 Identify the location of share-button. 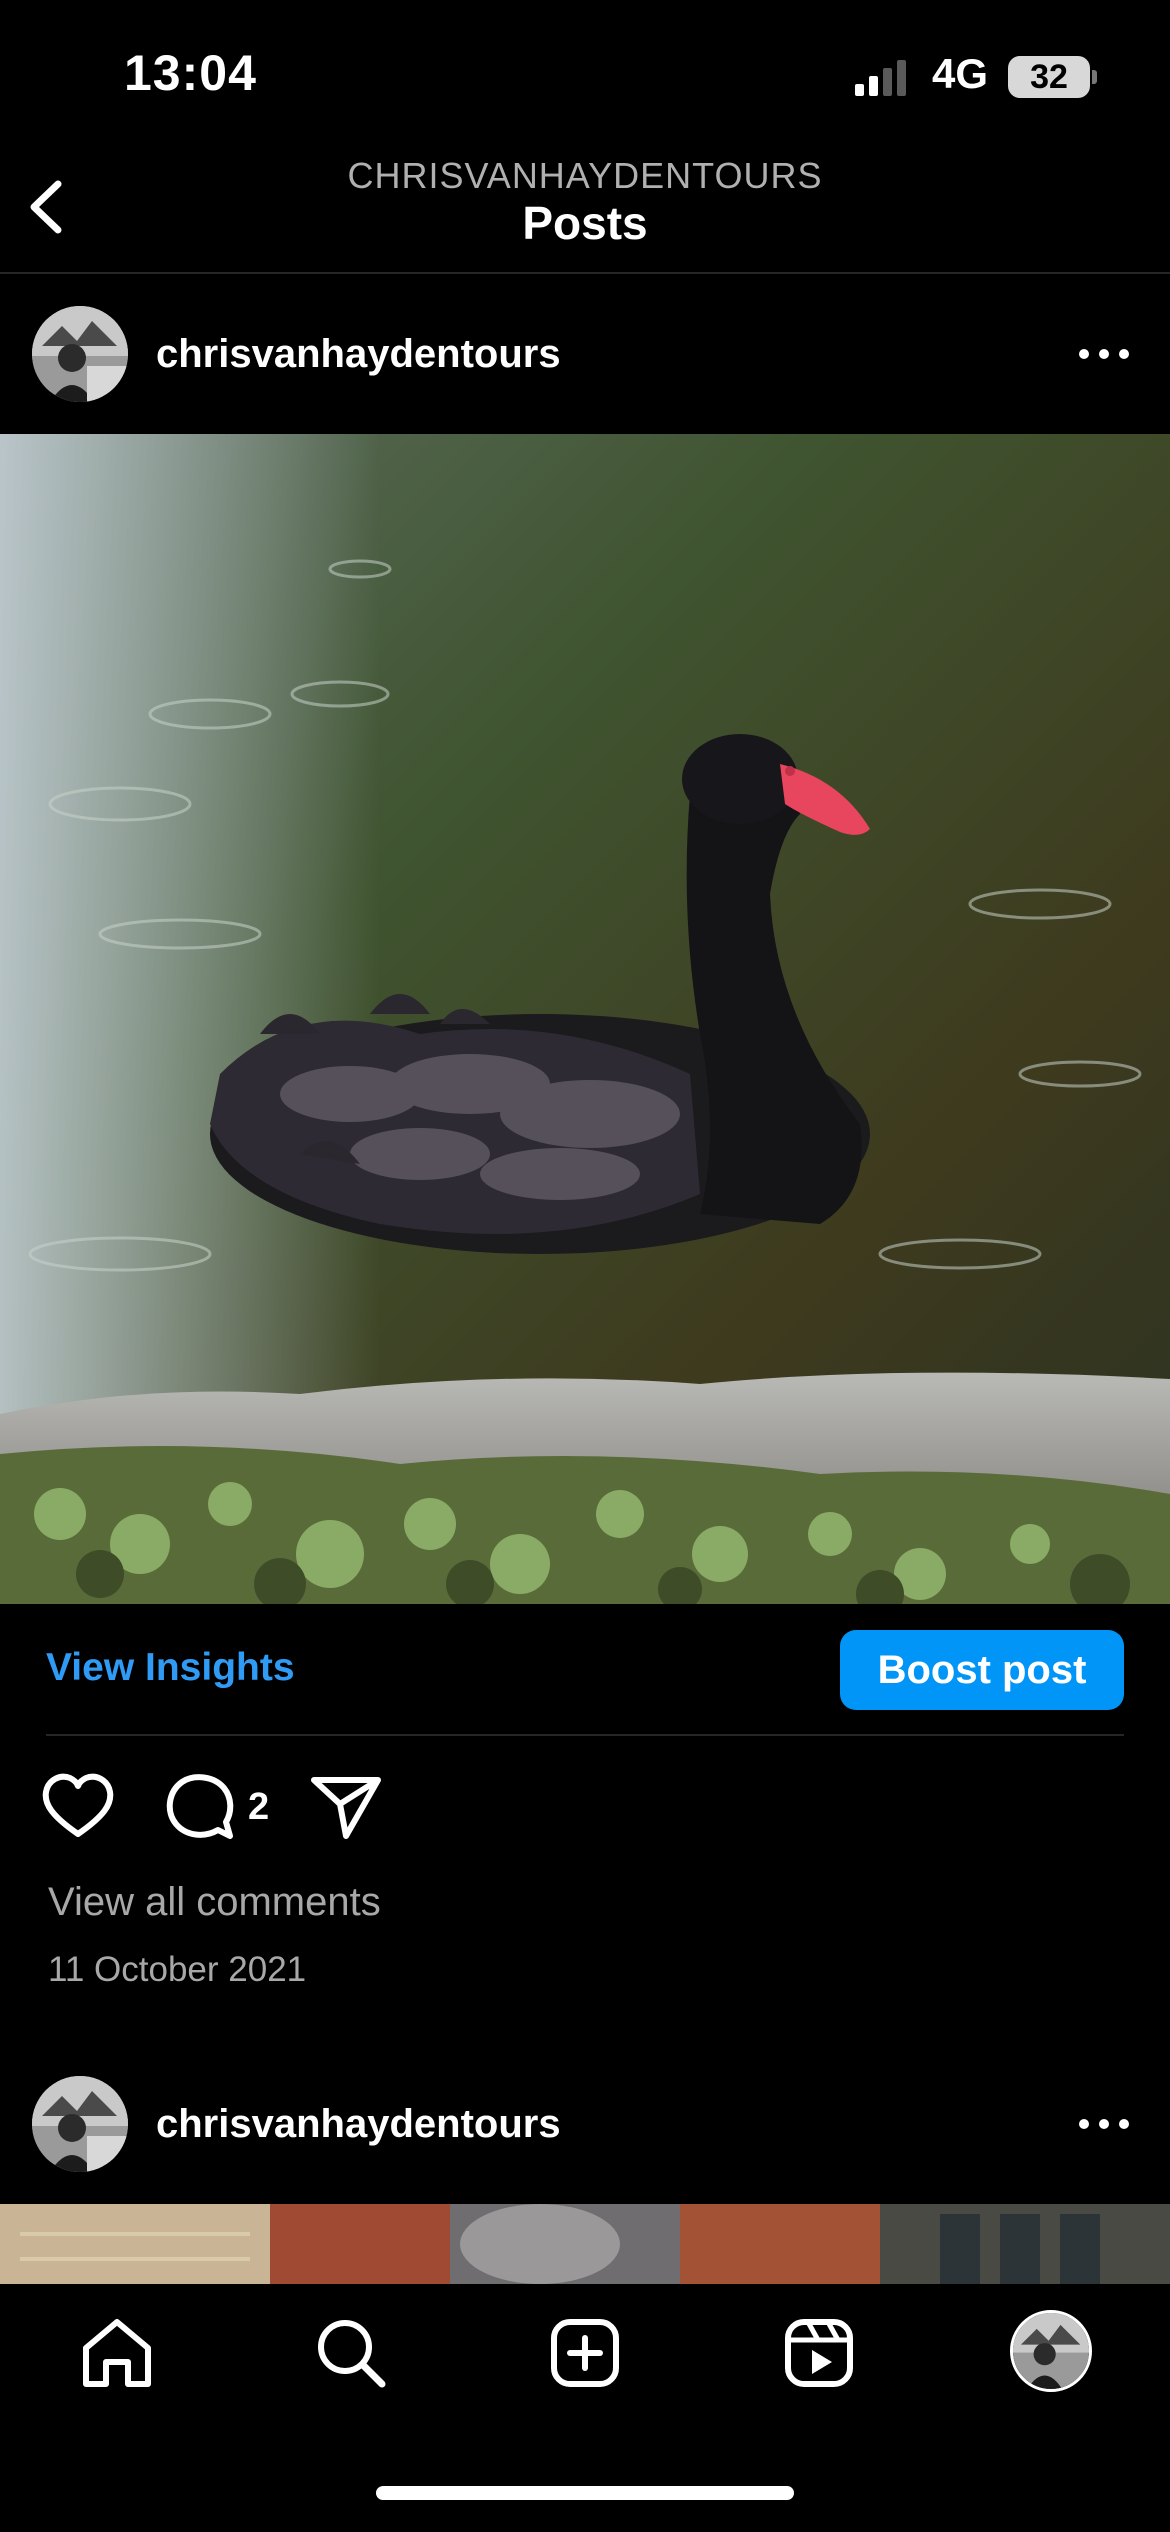
(346, 1806).